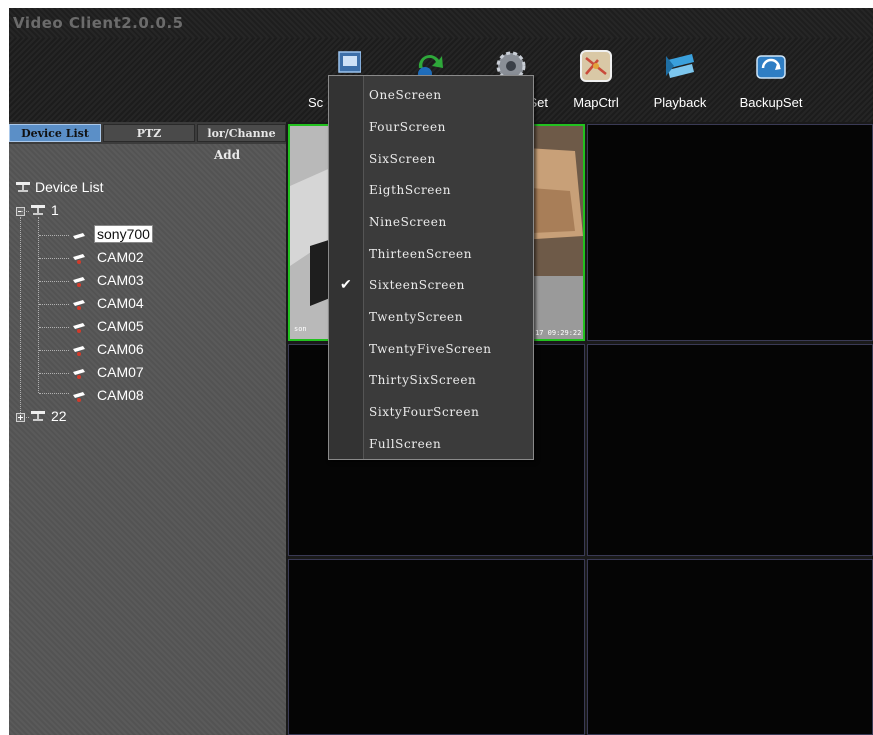 This screenshot has width=873, height=735. What do you see at coordinates (55, 133) in the screenshot?
I see `tab-device-list: Device List` at bounding box center [55, 133].